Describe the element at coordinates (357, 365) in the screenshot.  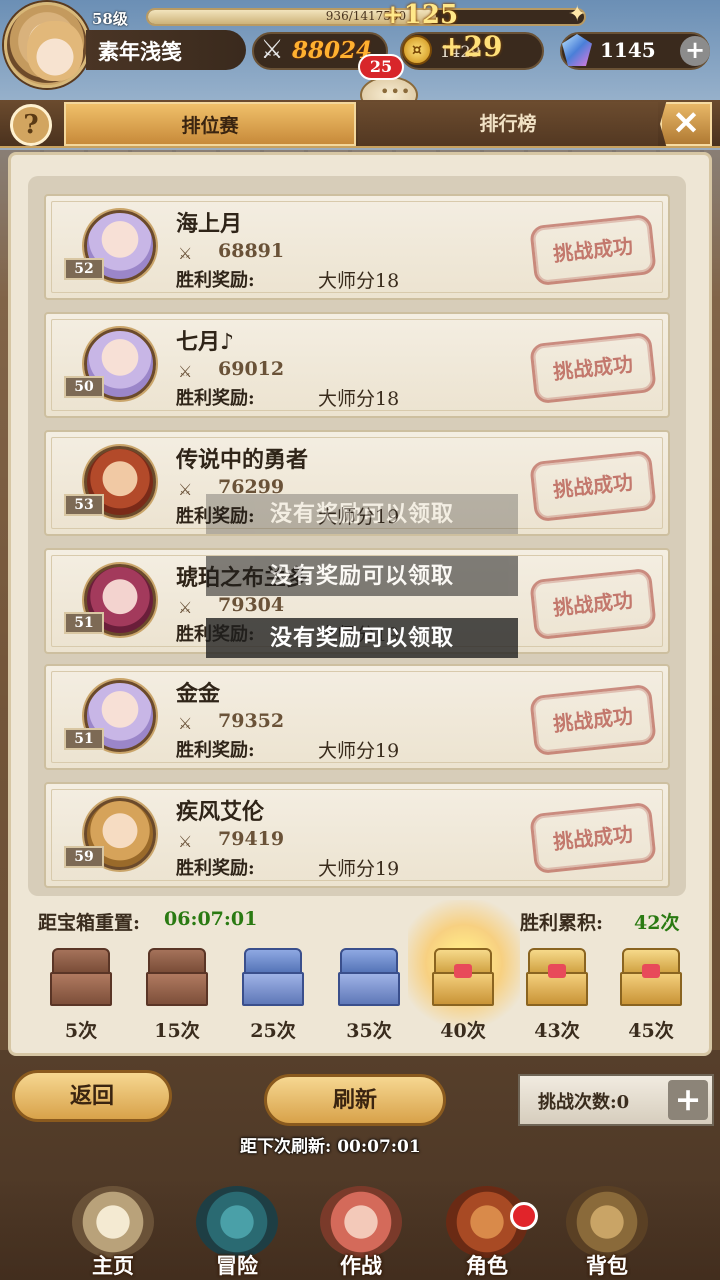
I see `opponent-card: 50 七月♪ ⚔ 69012 胜利奖励: 大师分18 挑战成功` at that location.